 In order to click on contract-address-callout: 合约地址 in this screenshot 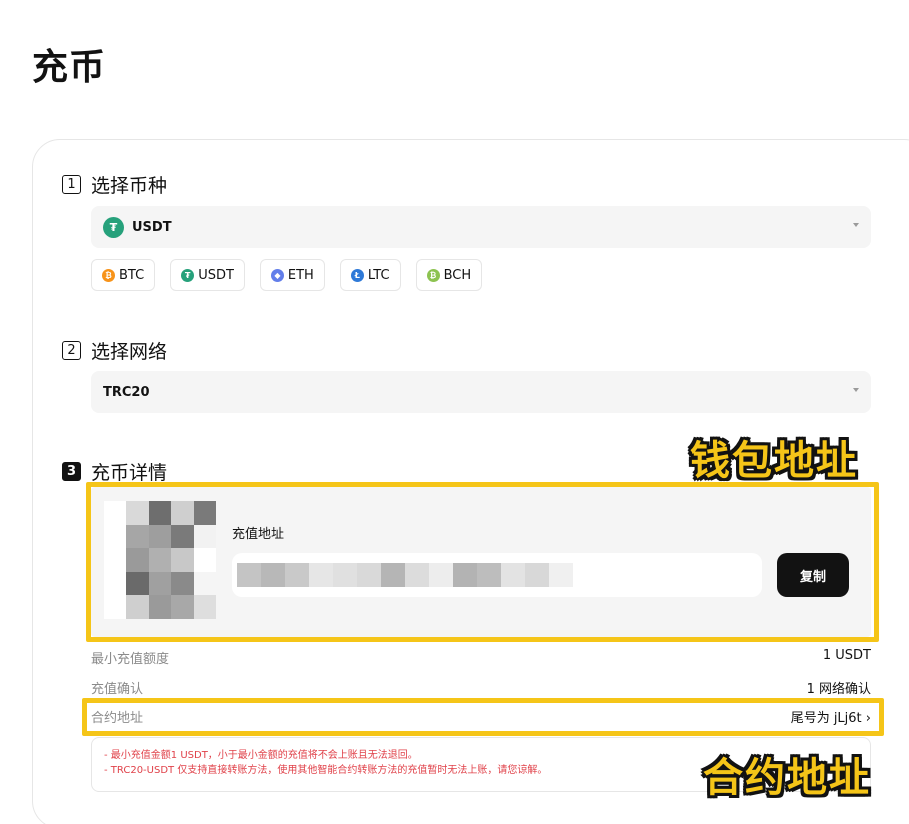, I will do `click(787, 778)`.